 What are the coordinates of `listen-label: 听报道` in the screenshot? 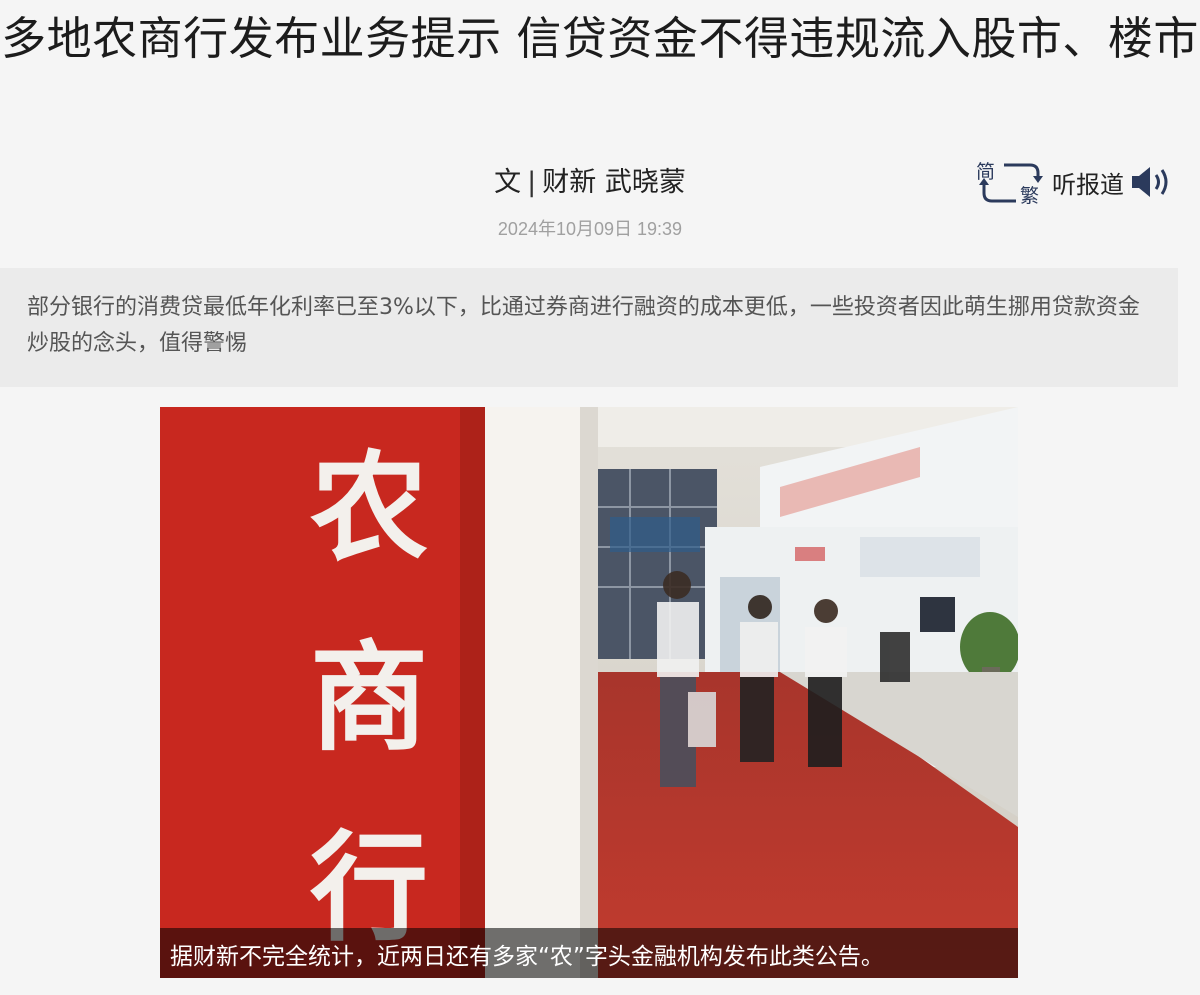 It's located at (1088, 184).